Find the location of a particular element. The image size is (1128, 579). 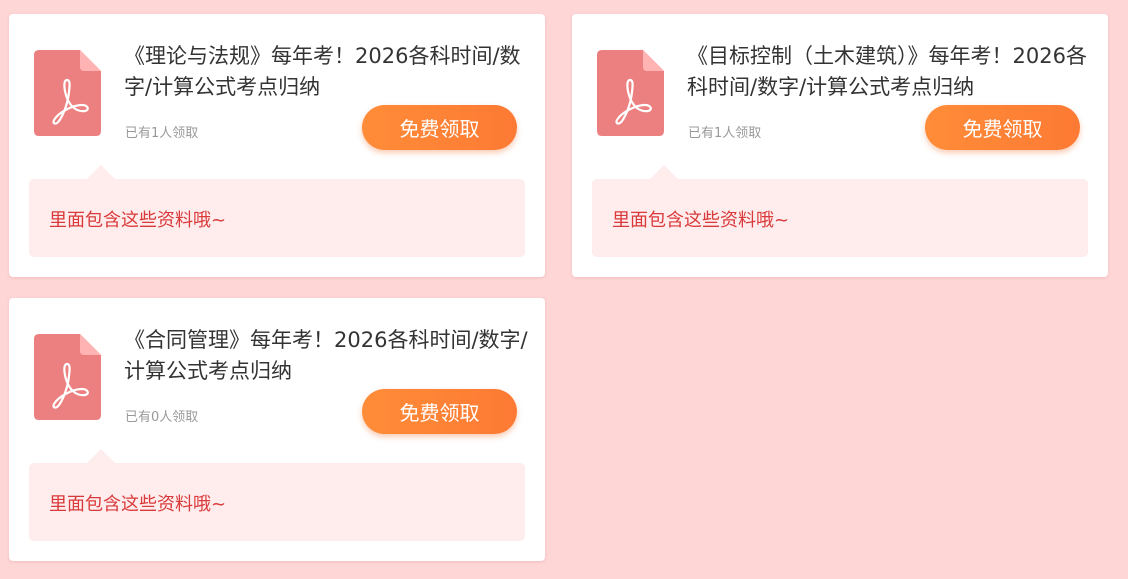

card-title: 《目标控制（土木建筑）》每年考！2026各科时间/数字/计算公式考点归纳 is located at coordinates (887, 71).